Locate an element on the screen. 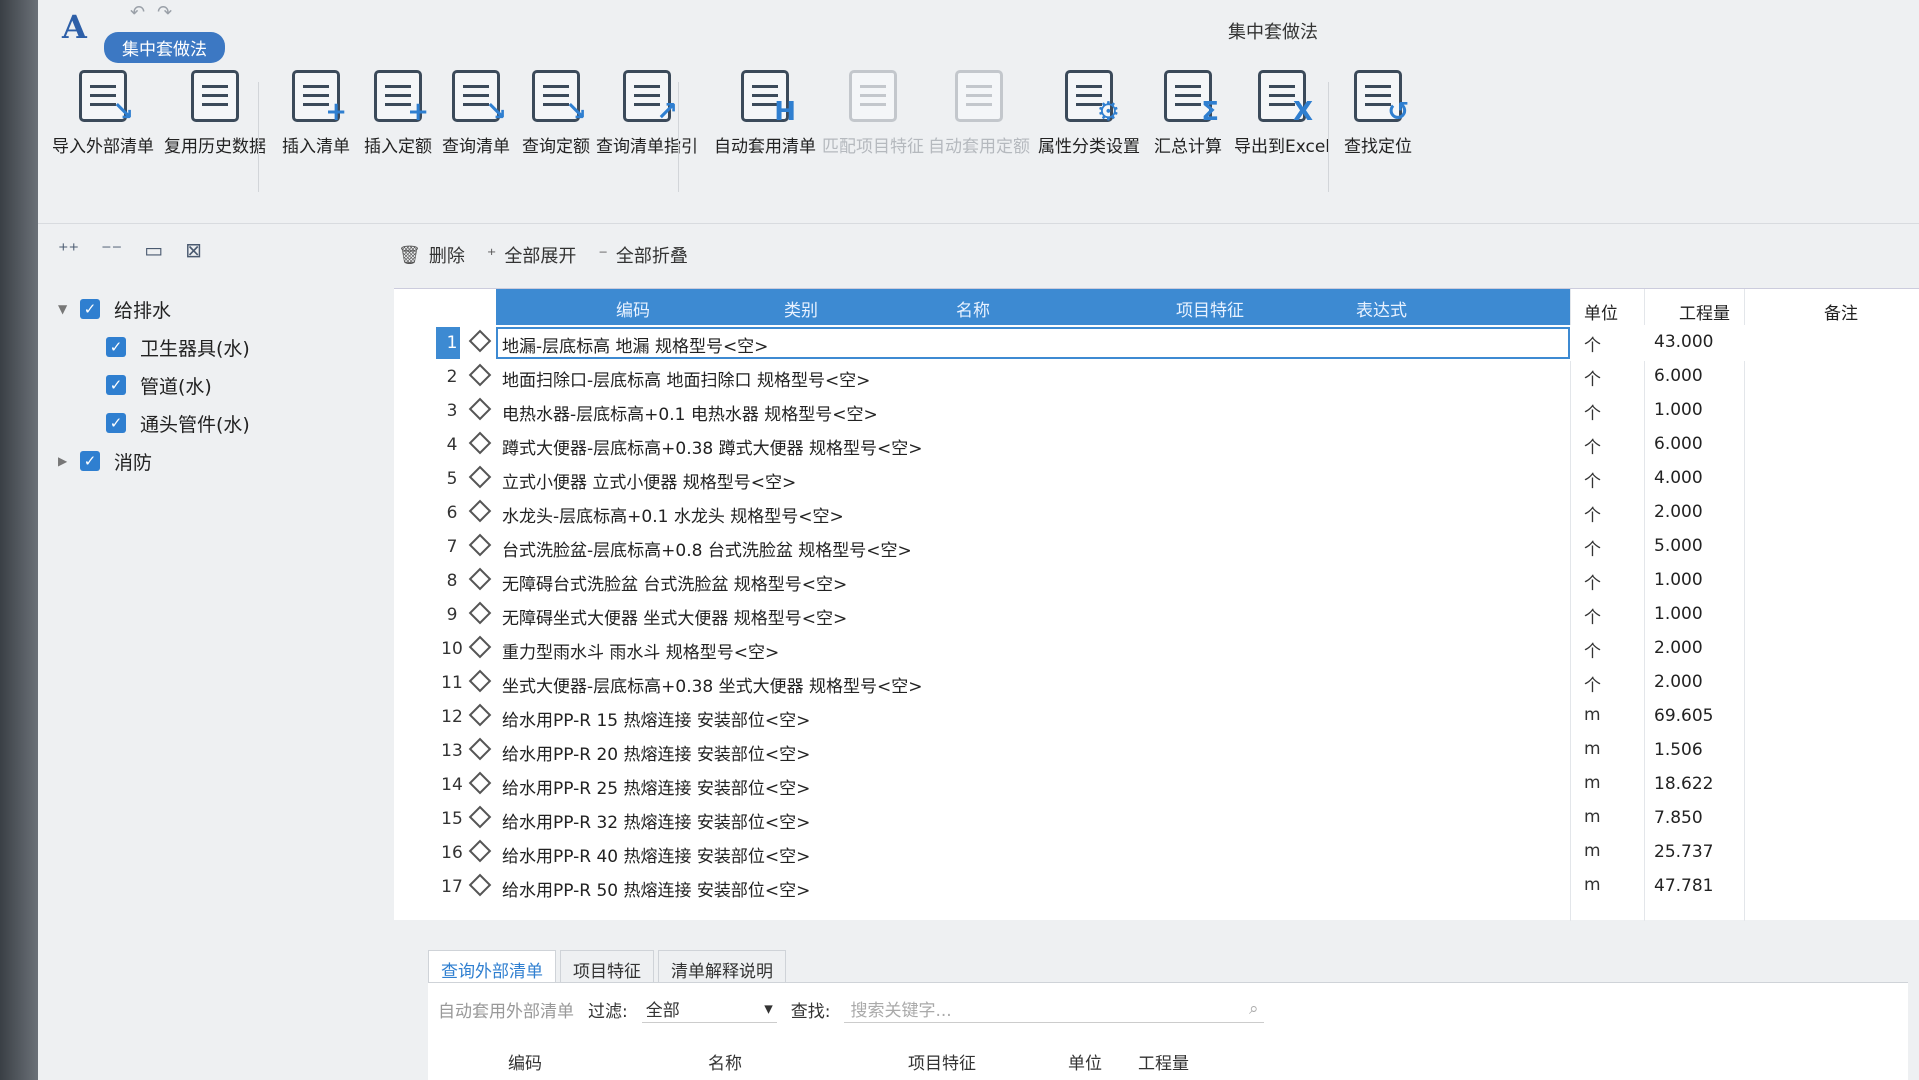 The width and height of the screenshot is (1919, 1080). table-row: 11 坐式大便器-层底标高+0.38 坐式大便器 规格型号<空> 个 2.000 is located at coordinates (1156, 683).